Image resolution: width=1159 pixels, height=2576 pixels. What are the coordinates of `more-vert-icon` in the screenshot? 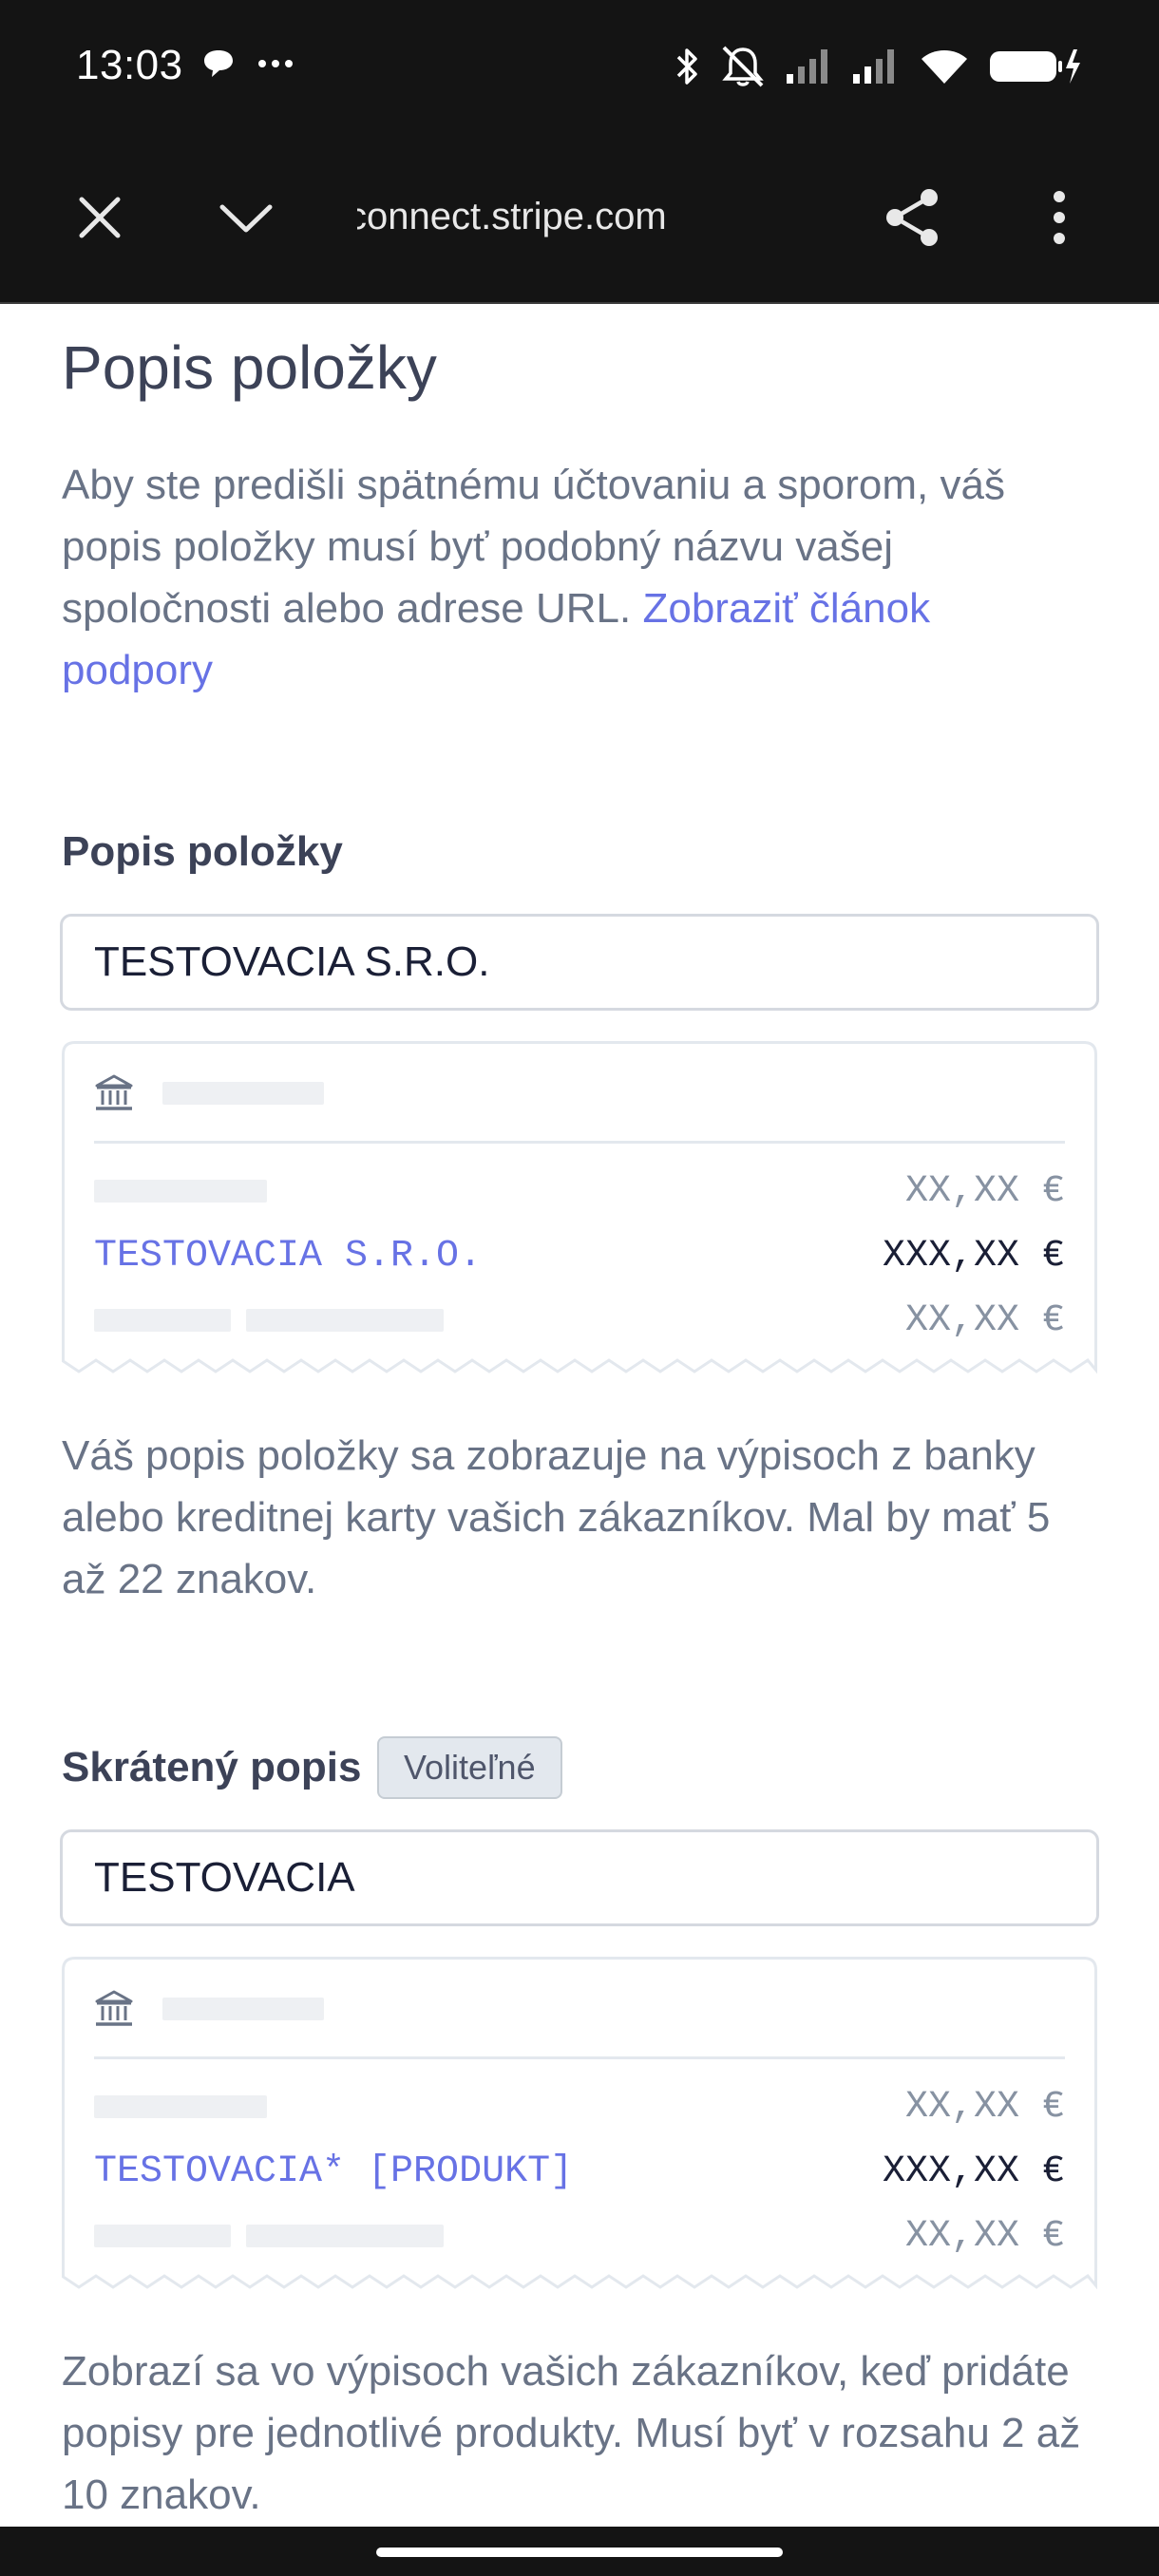 It's located at (1059, 217).